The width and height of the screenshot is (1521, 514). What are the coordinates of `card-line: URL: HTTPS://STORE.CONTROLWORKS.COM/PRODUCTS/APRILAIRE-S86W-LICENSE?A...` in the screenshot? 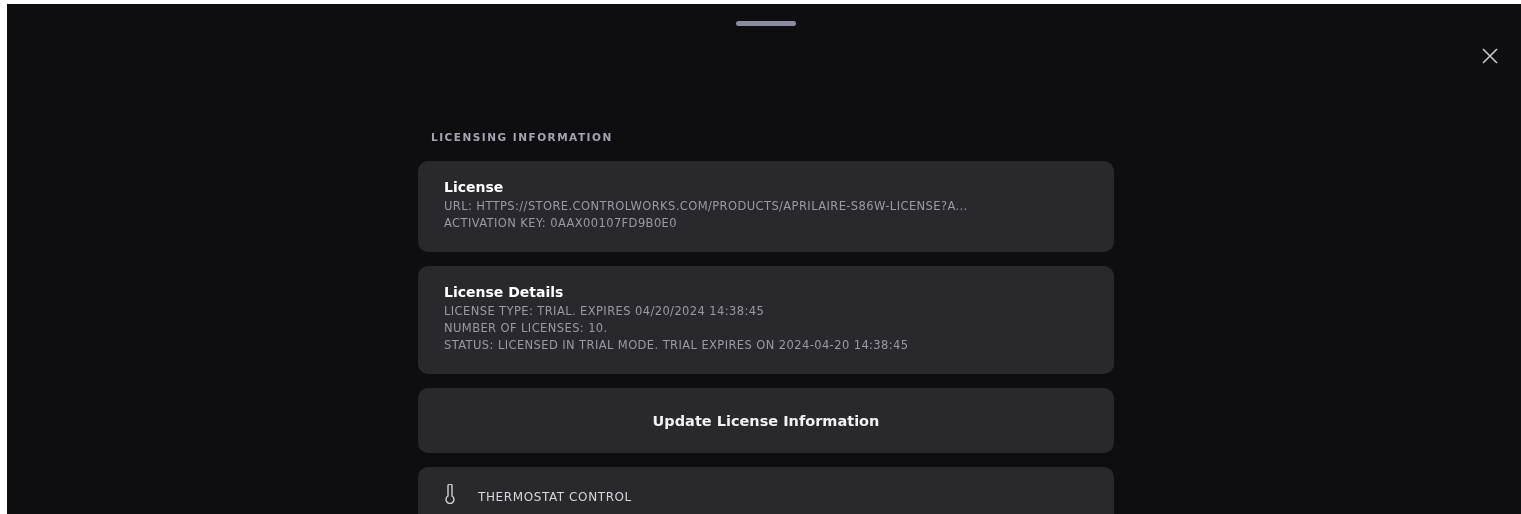 It's located at (706, 206).